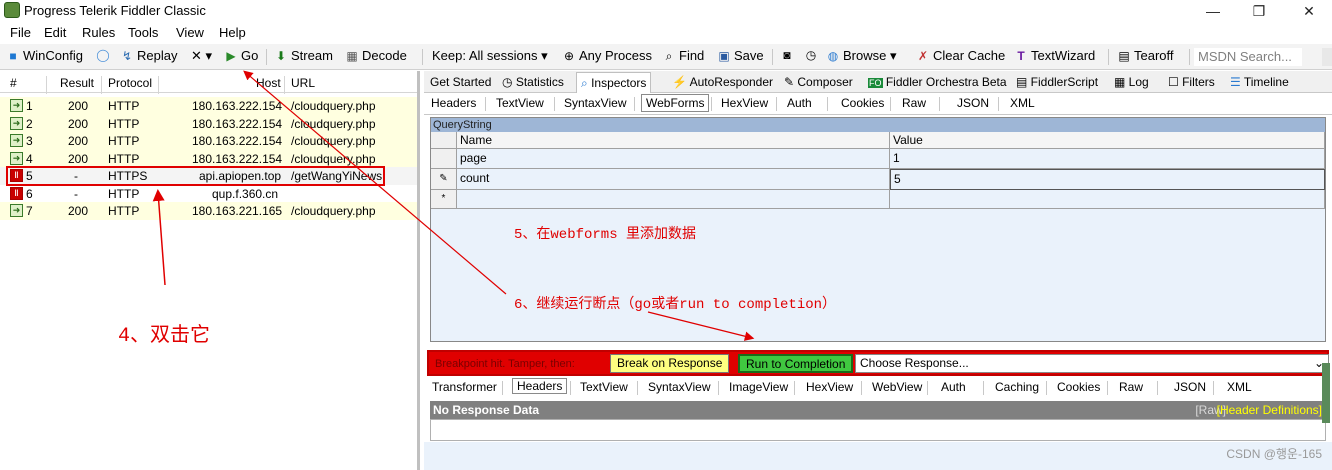 The width and height of the screenshot is (1332, 470). Describe the element at coordinates (861, 56) in the screenshot. I see `browse-button: ◍ Browse ▾` at that location.